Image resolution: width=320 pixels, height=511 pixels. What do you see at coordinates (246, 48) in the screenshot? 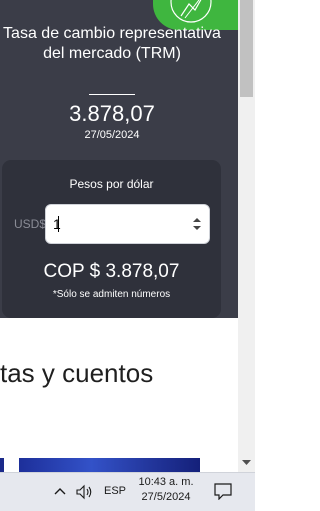
I see `scrollbar-thumb` at bounding box center [246, 48].